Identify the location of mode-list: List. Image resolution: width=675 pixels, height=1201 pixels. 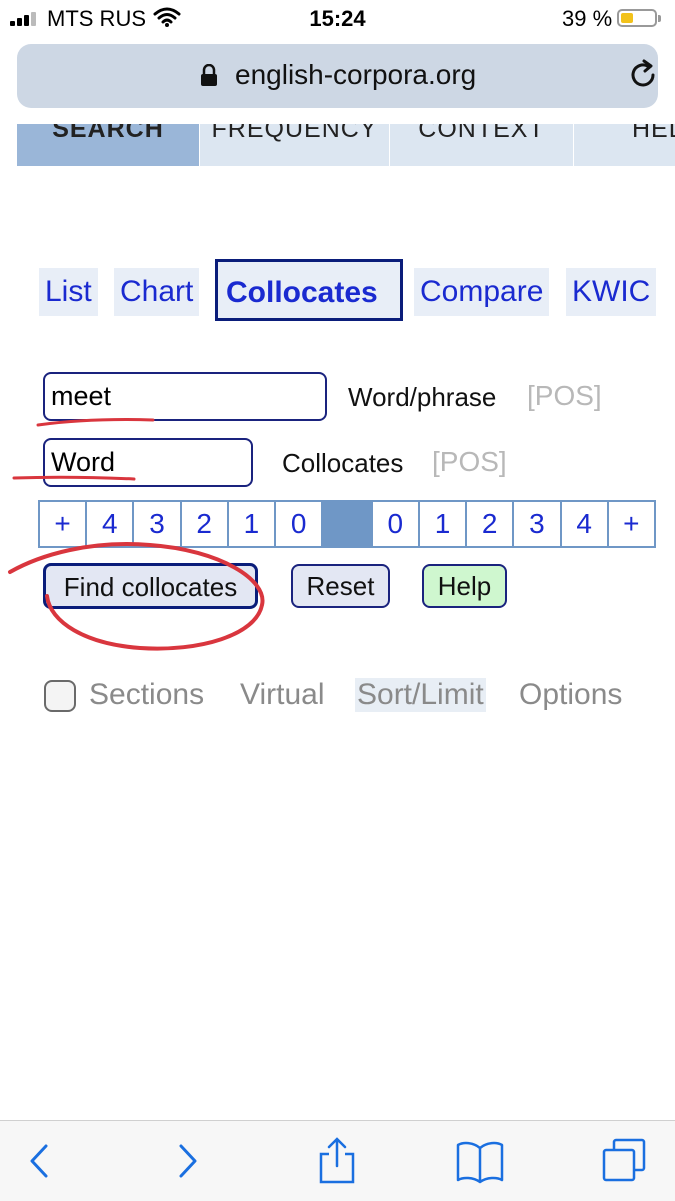
(68, 292).